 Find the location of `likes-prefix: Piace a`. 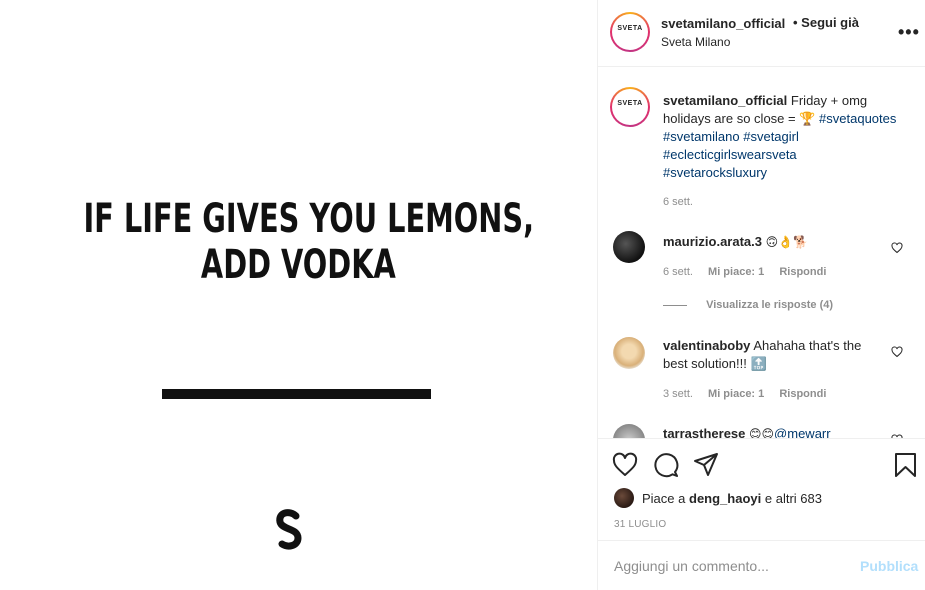

likes-prefix: Piace a is located at coordinates (664, 498).